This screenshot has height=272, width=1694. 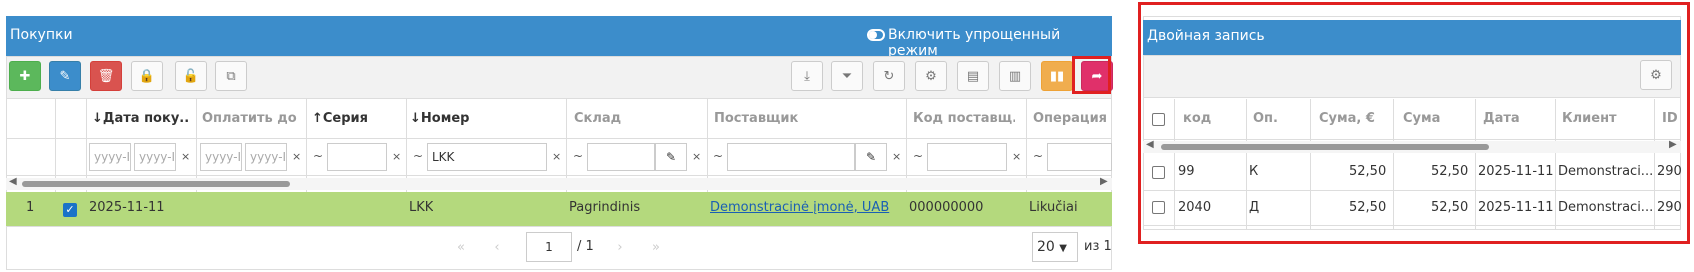 What do you see at coordinates (559, 77) in the screenshot?
I see `purchases-toolbar: ✚ ✎ 🗑 🔒 🔓 ⧉ ⤓ ⏷ ↻ ⚙ ▤ ▥ ▮▮ ➦` at bounding box center [559, 77].